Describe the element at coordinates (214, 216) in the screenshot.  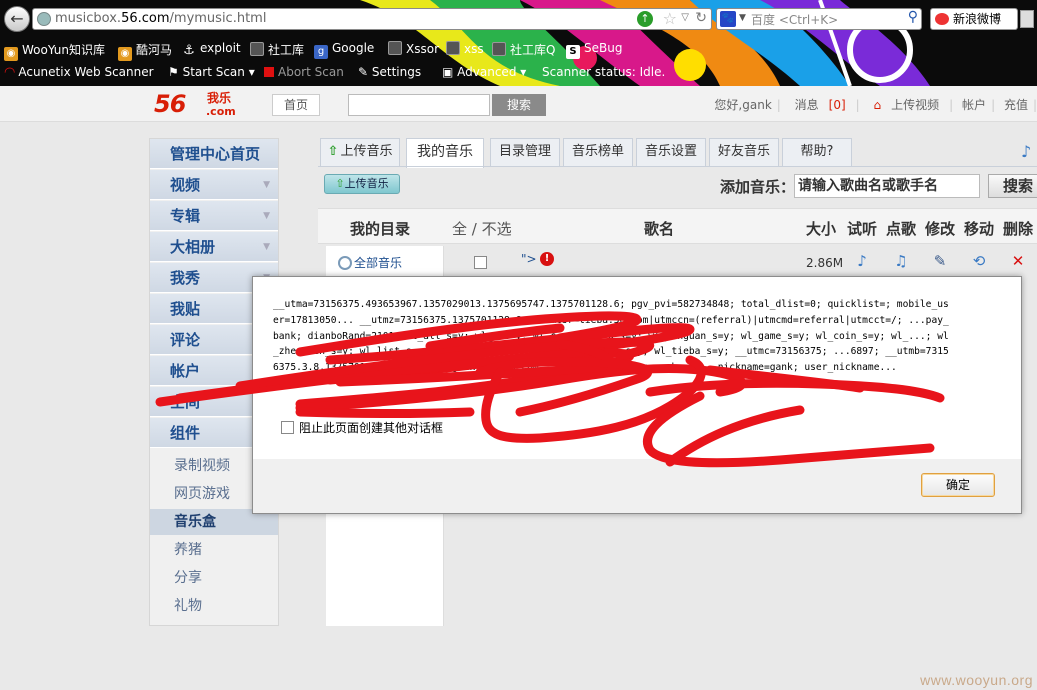
I see `sidebar-item-album: 专辑 ▼` at that location.